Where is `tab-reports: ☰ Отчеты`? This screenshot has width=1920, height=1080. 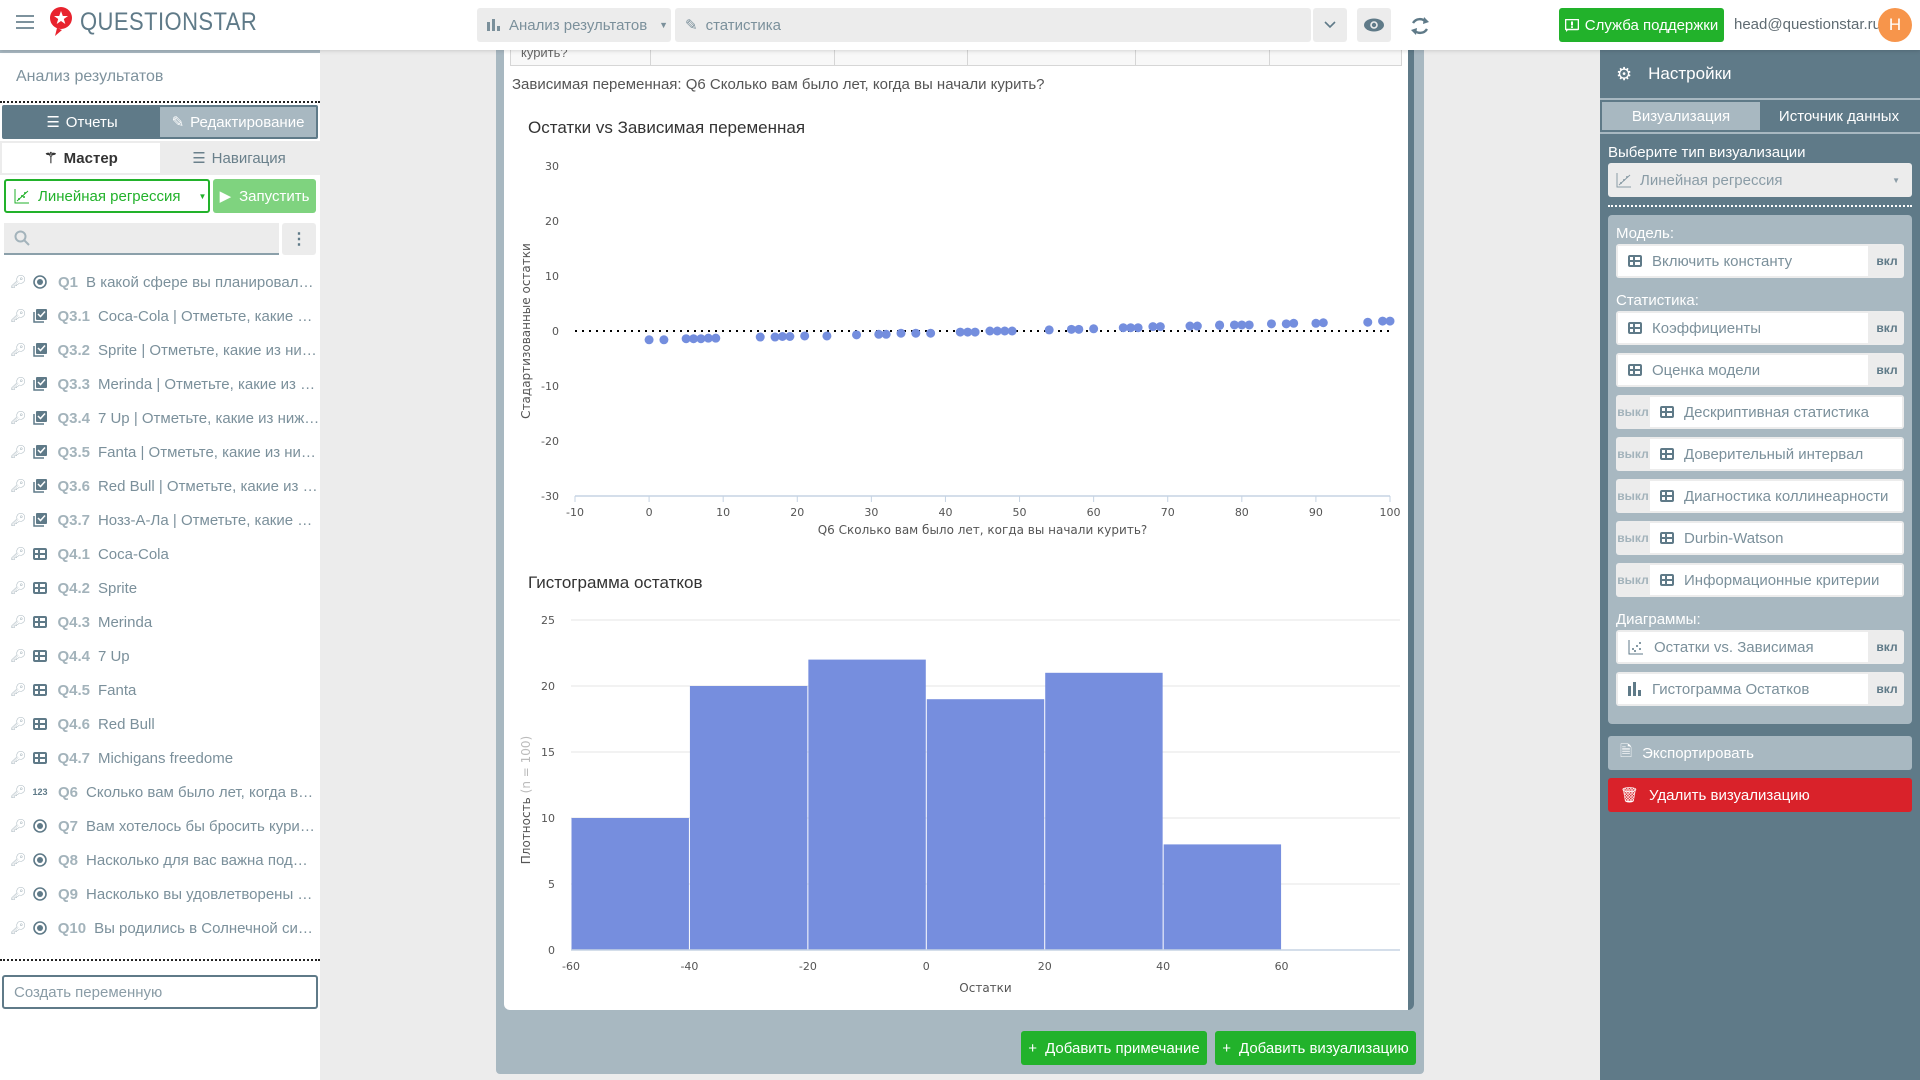
tab-reports: ☰ Отчеты is located at coordinates (82, 122).